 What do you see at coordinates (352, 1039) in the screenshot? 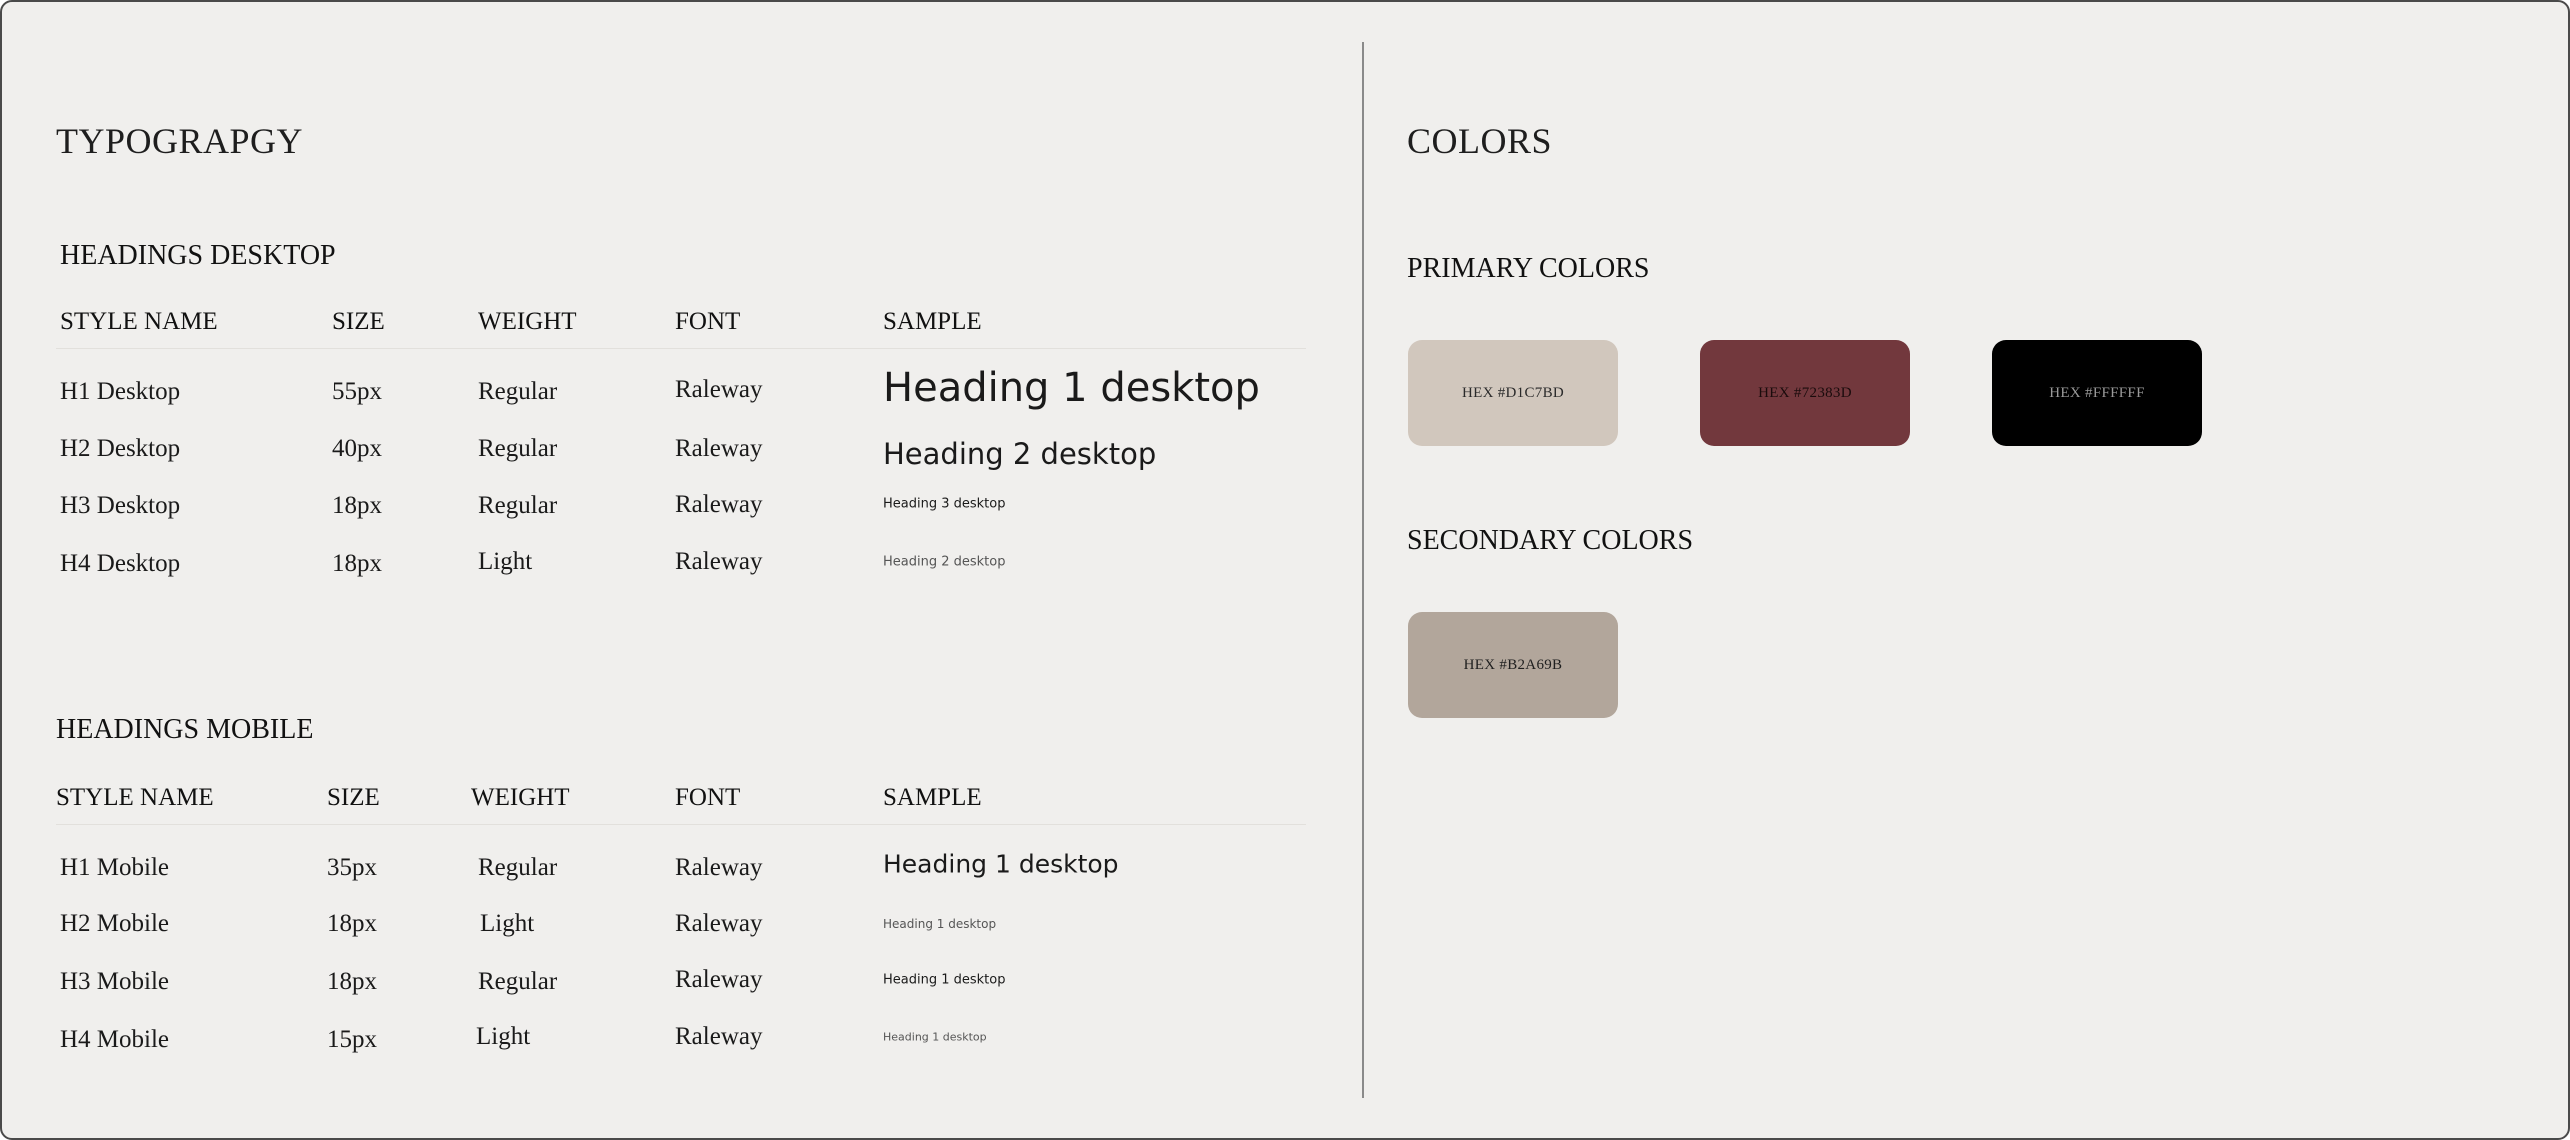
I see `size-value: 15px` at bounding box center [352, 1039].